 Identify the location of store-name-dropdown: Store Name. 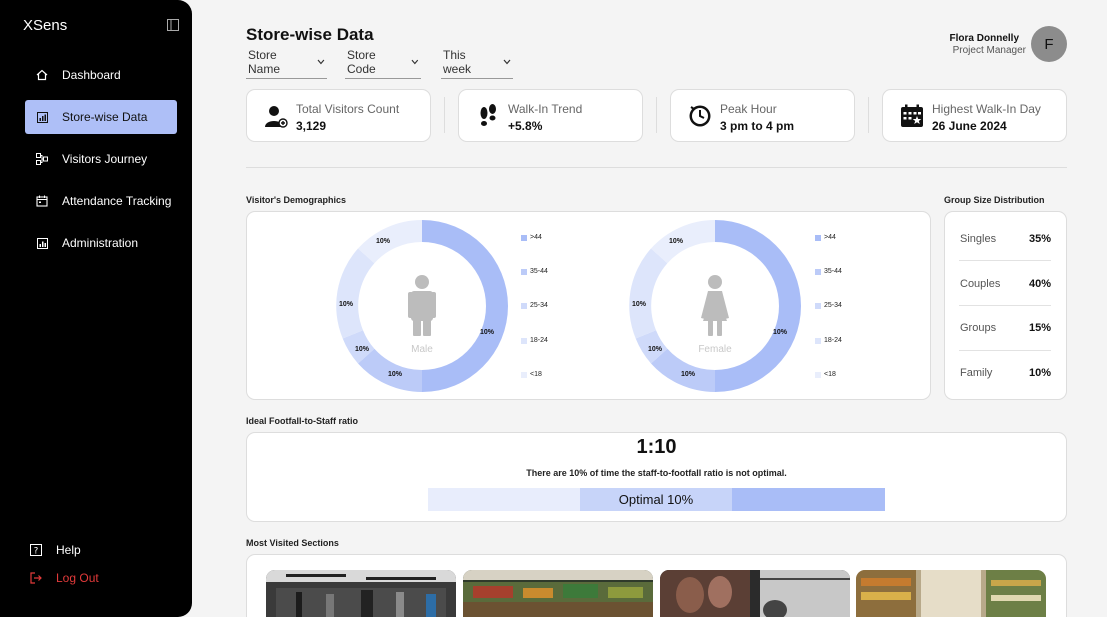
(286, 63).